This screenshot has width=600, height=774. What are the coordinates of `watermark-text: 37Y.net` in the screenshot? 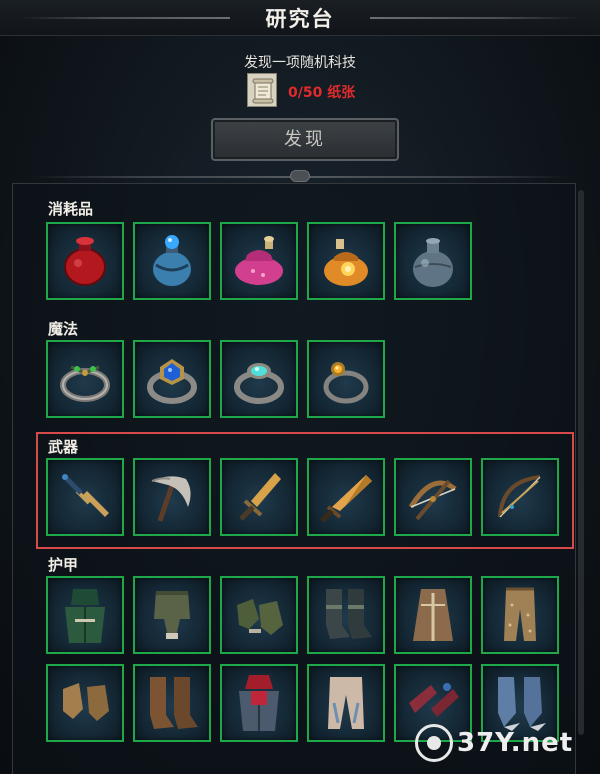 It's located at (515, 743).